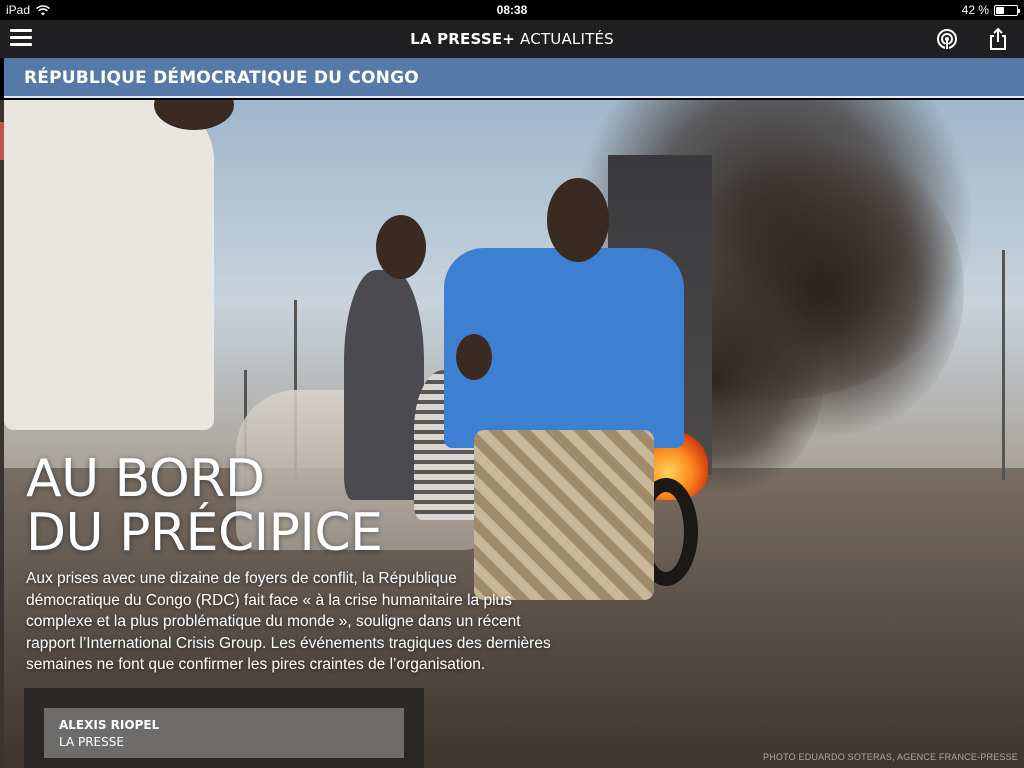 This screenshot has width=1024, height=768. What do you see at coordinates (109, 725) in the screenshot?
I see `byline-author: ALEXIS RIOPEL` at bounding box center [109, 725].